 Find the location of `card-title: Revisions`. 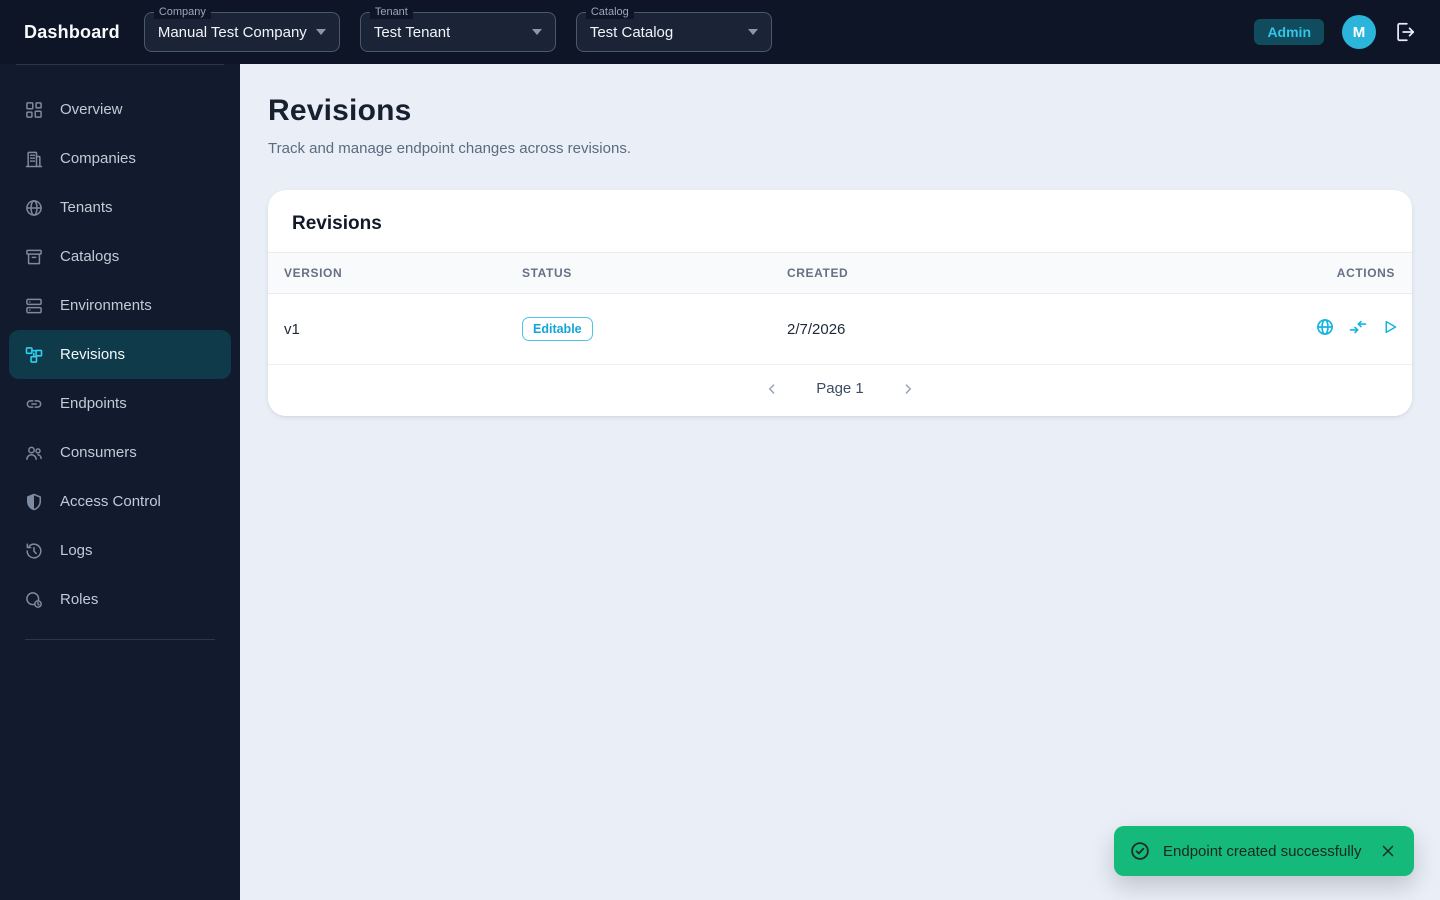

card-title: Revisions is located at coordinates (337, 223).